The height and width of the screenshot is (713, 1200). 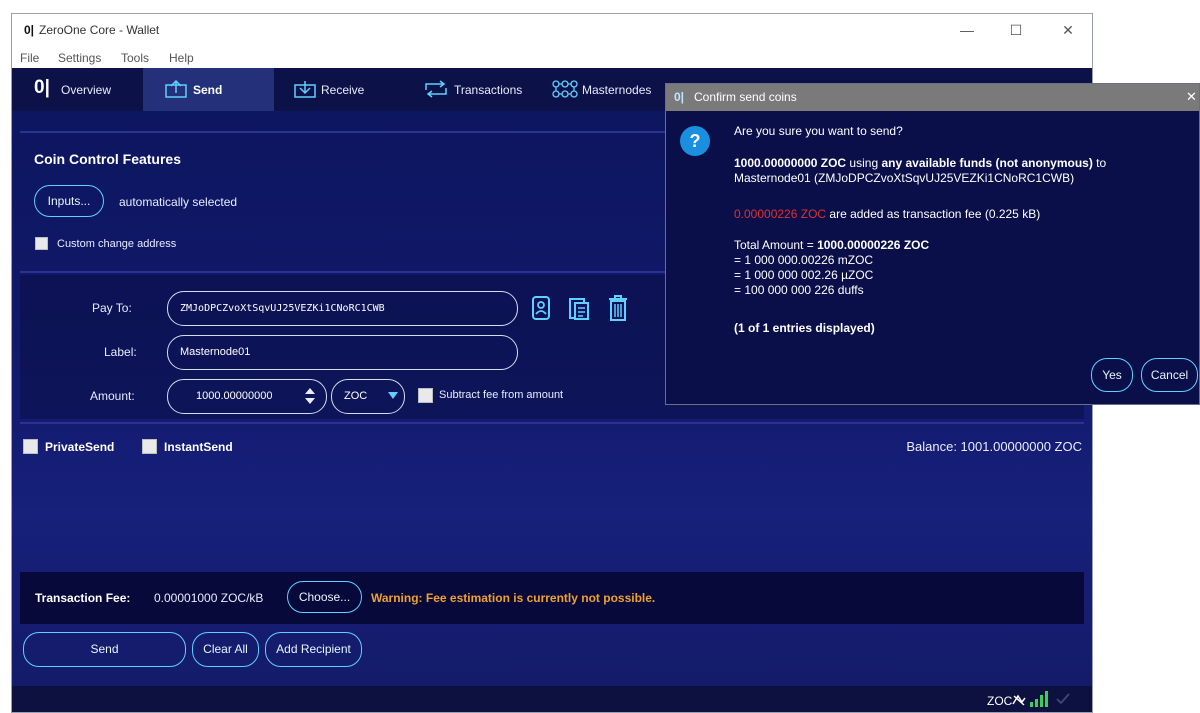 I want to click on fee-value: 0.00001000 ZOC/kB, so click(x=209, y=598).